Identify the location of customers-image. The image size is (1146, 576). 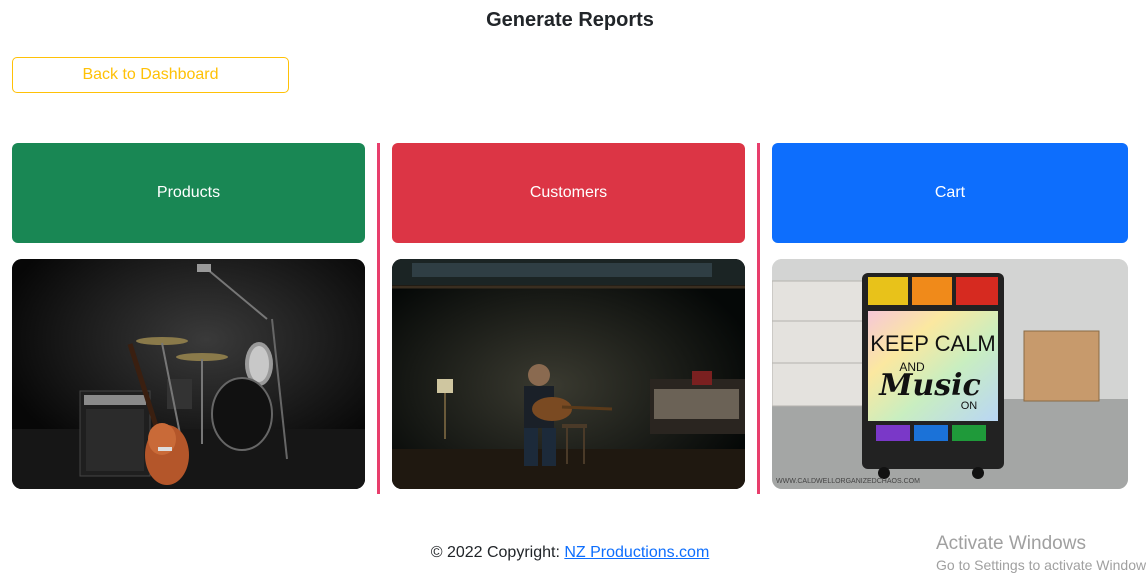
(568, 374).